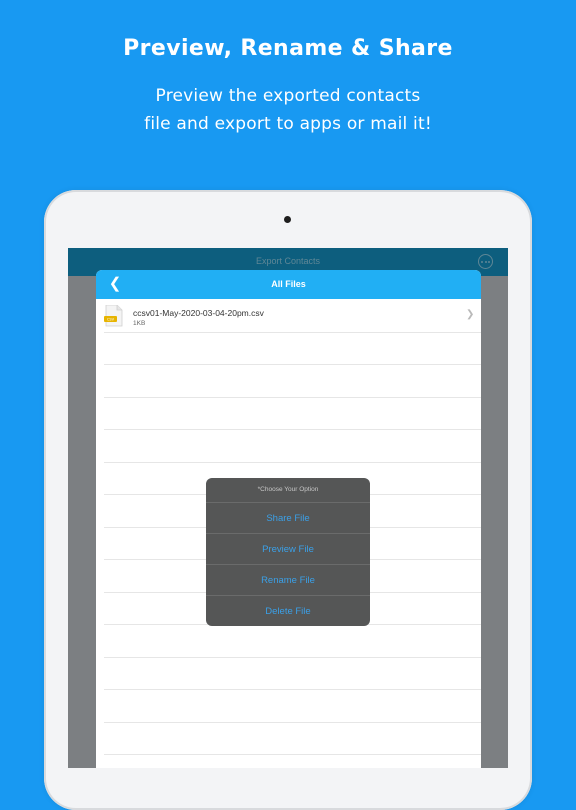 The image size is (576, 810). What do you see at coordinates (288, 579) in the screenshot?
I see `rename-file-button: Rename File` at bounding box center [288, 579].